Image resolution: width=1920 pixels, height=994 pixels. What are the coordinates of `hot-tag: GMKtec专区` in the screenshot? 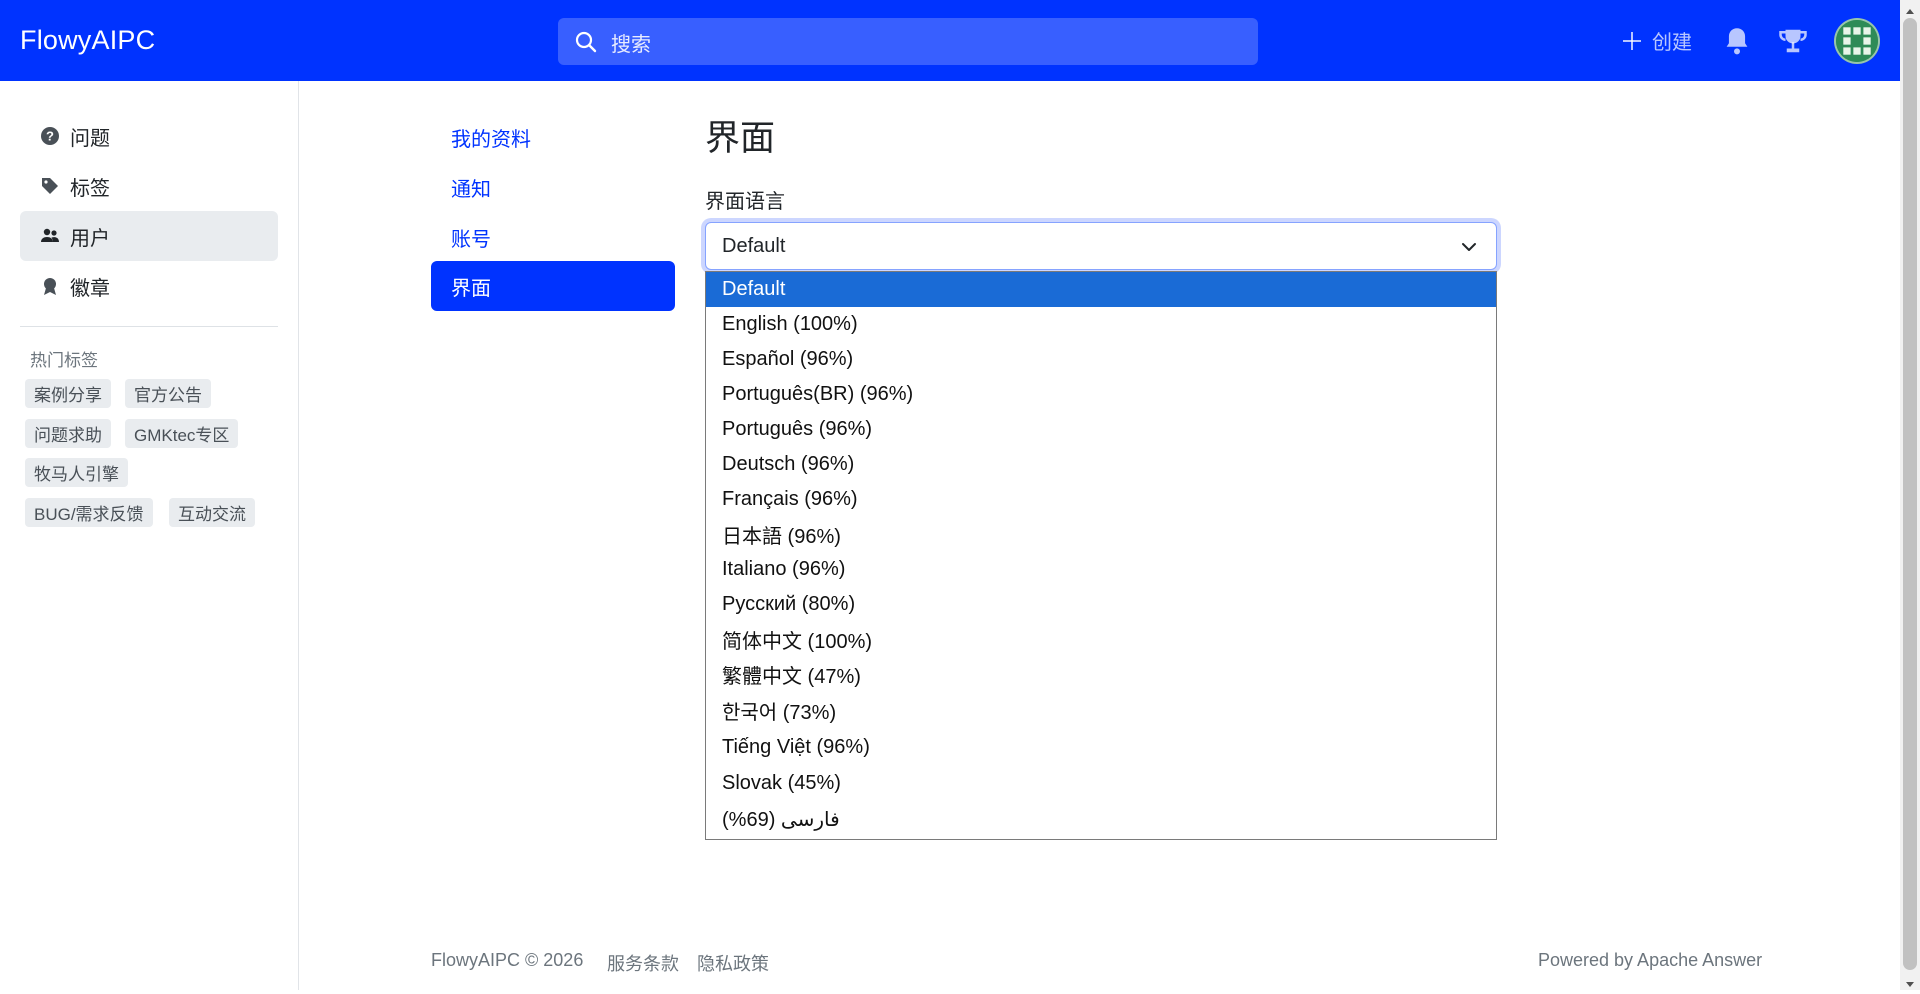 It's located at (182, 433).